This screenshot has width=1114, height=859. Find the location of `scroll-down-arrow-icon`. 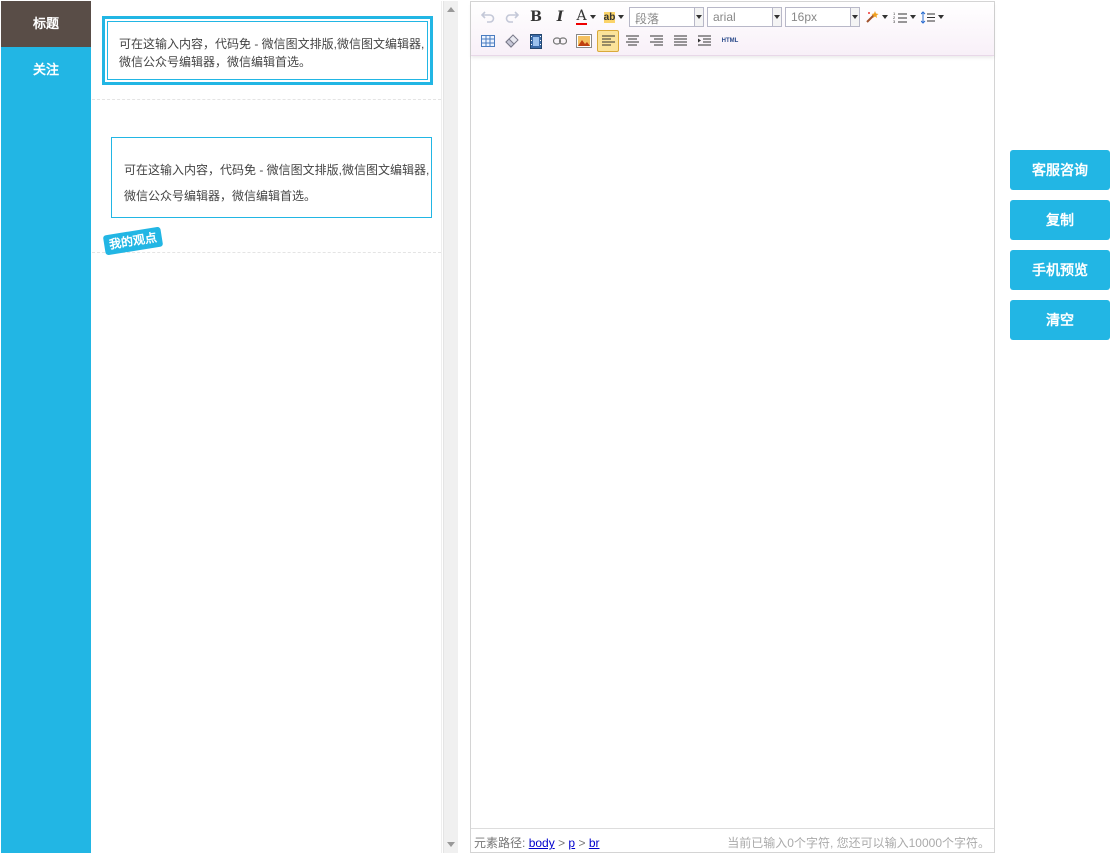

scroll-down-arrow-icon is located at coordinates (451, 844).